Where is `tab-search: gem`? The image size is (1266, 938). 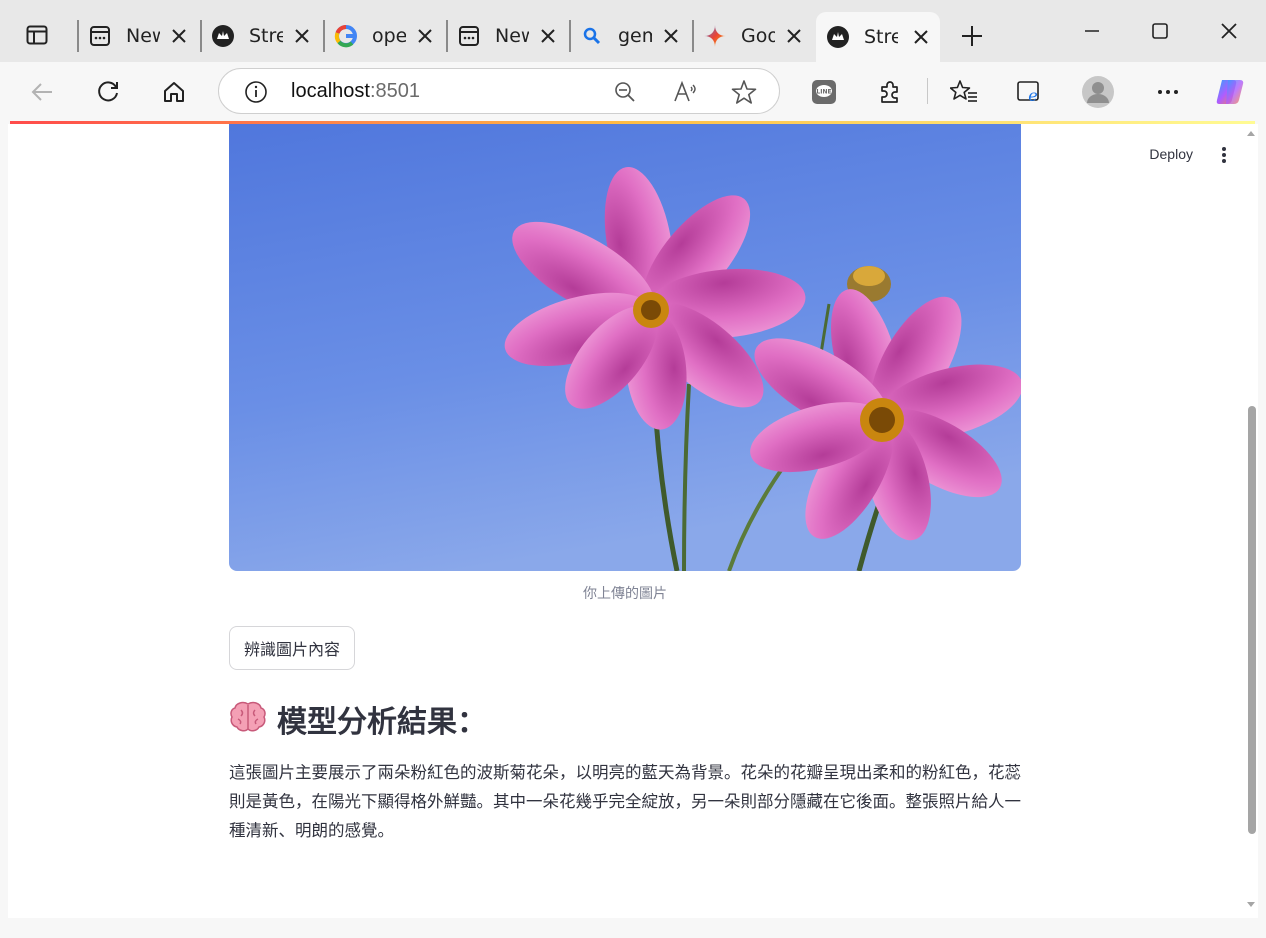 tab-search: gem is located at coordinates (631, 36).